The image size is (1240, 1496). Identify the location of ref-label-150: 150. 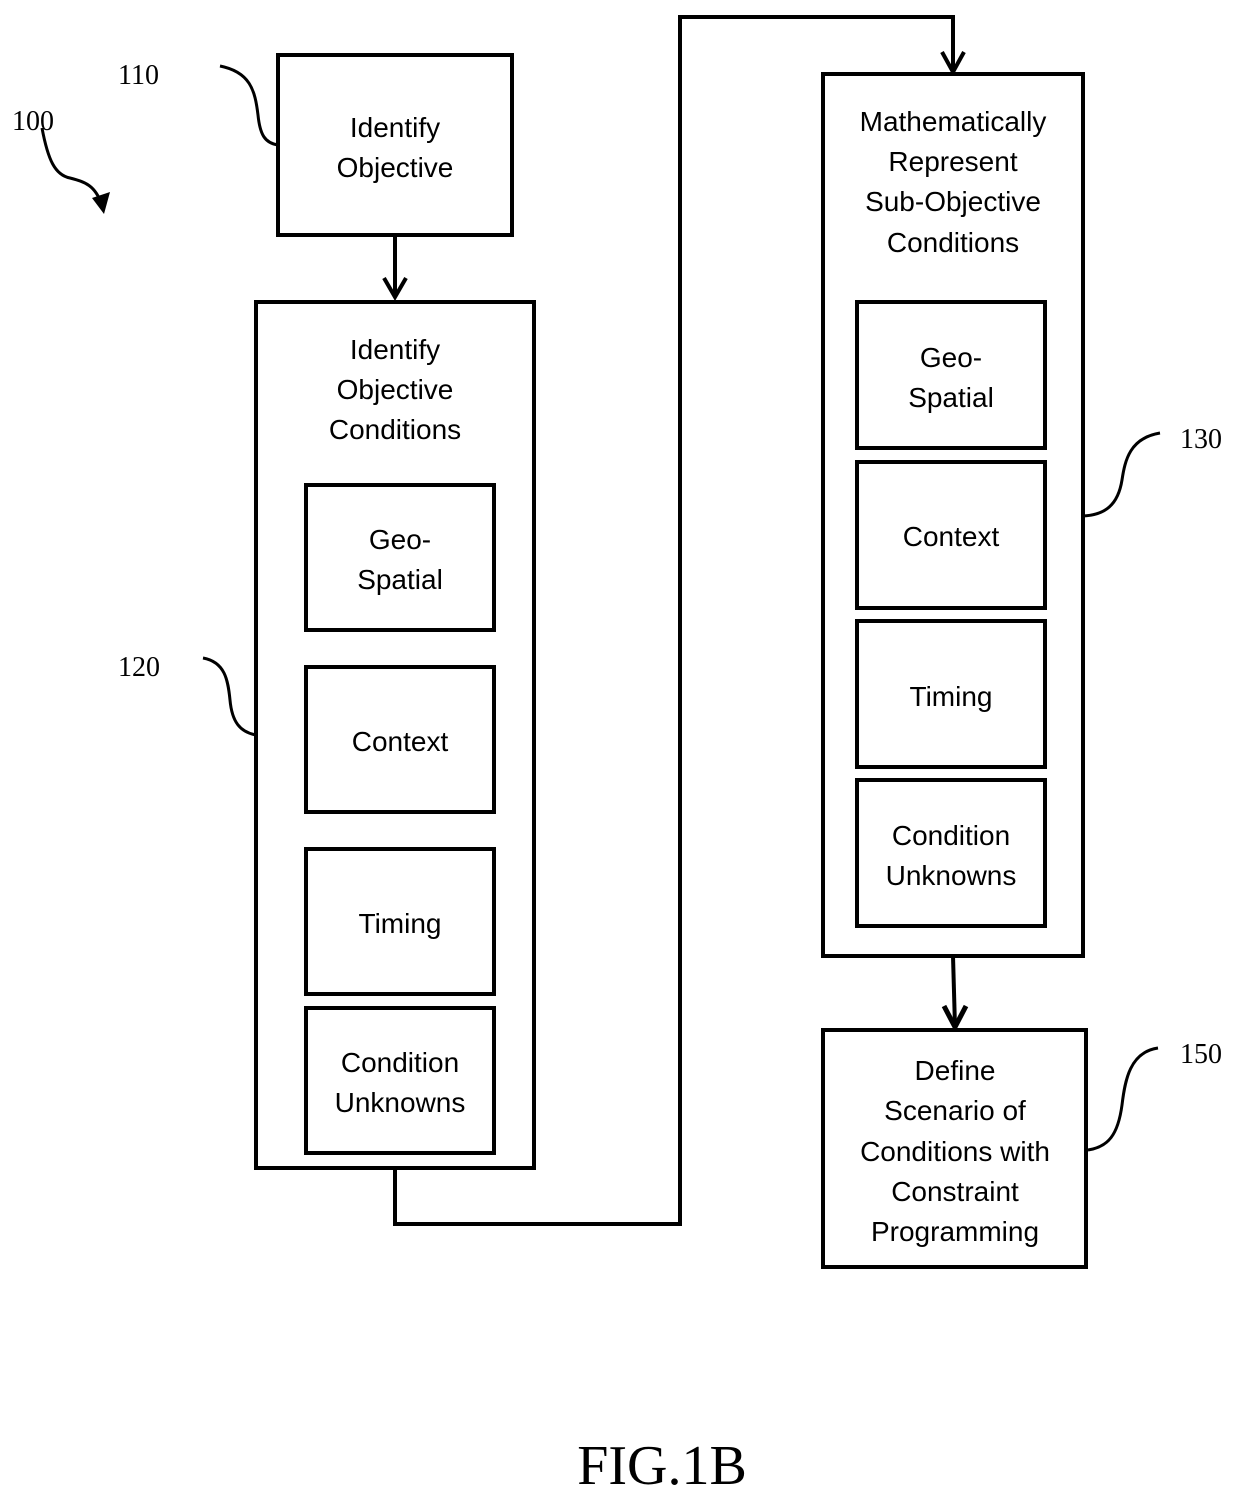
(1201, 1054).